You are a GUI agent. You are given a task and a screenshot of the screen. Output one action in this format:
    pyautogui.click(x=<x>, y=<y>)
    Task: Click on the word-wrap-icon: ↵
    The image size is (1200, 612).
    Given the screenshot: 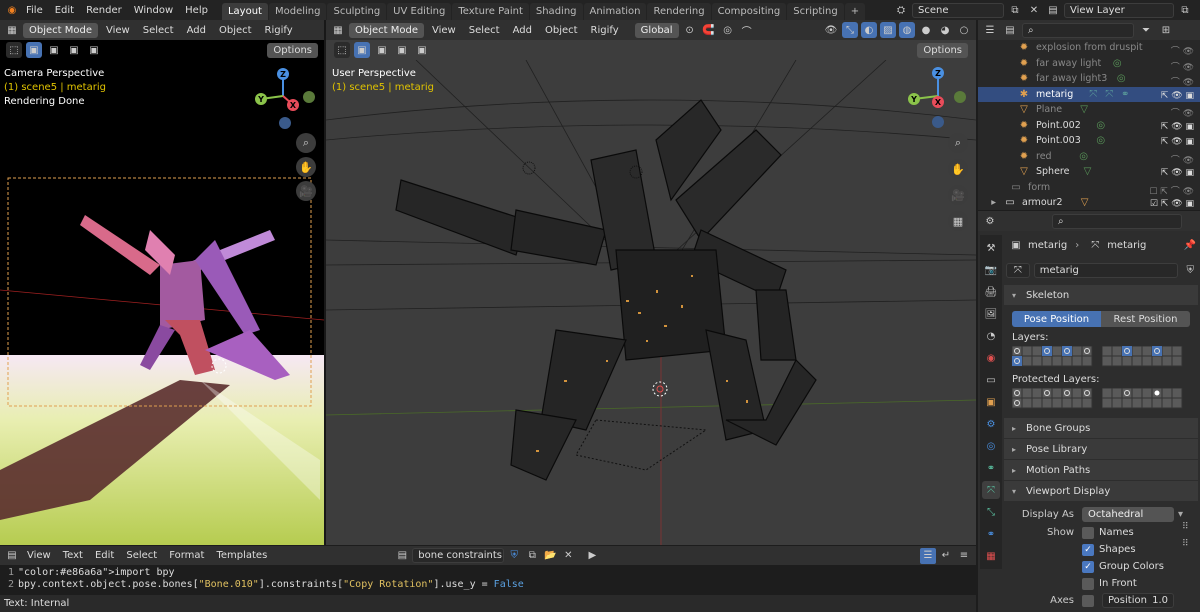 What is the action you would take?
    pyautogui.click(x=946, y=556)
    